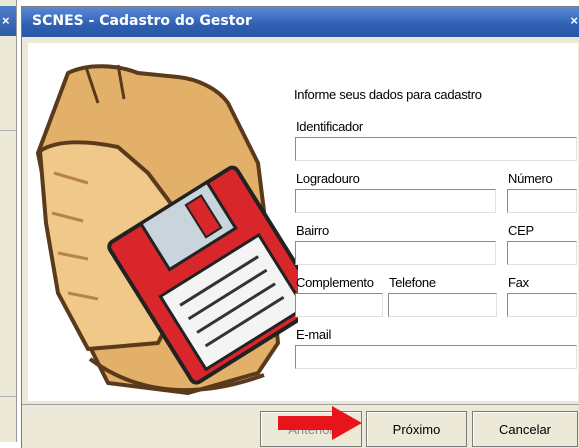 The image size is (579, 448). Describe the element at coordinates (395, 201) in the screenshot. I see `logradouro-field` at that location.